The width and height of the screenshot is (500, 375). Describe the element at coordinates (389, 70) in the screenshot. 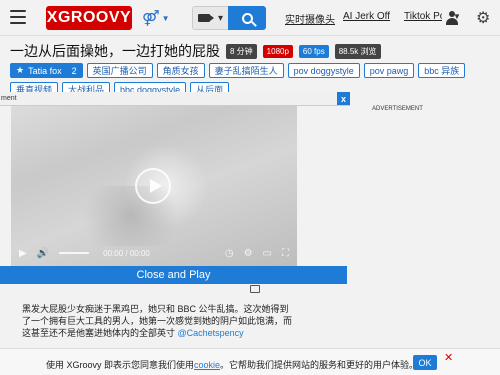

I see `tag-item: pov pawg` at that location.